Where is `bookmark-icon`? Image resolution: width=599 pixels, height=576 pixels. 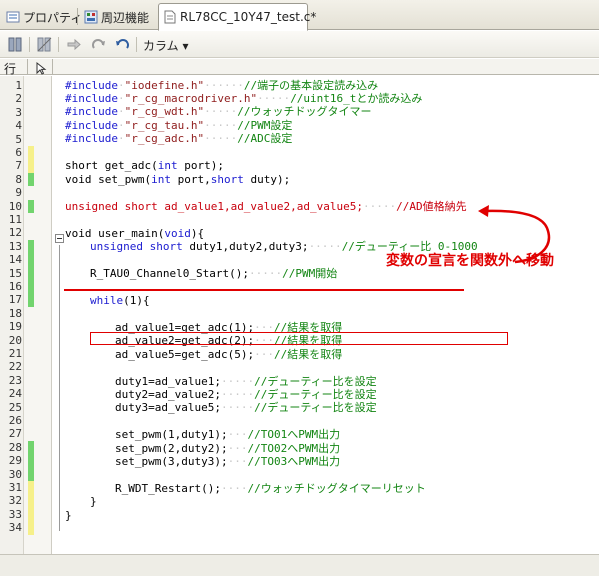
bookmark-icon is located at coordinates (15, 44).